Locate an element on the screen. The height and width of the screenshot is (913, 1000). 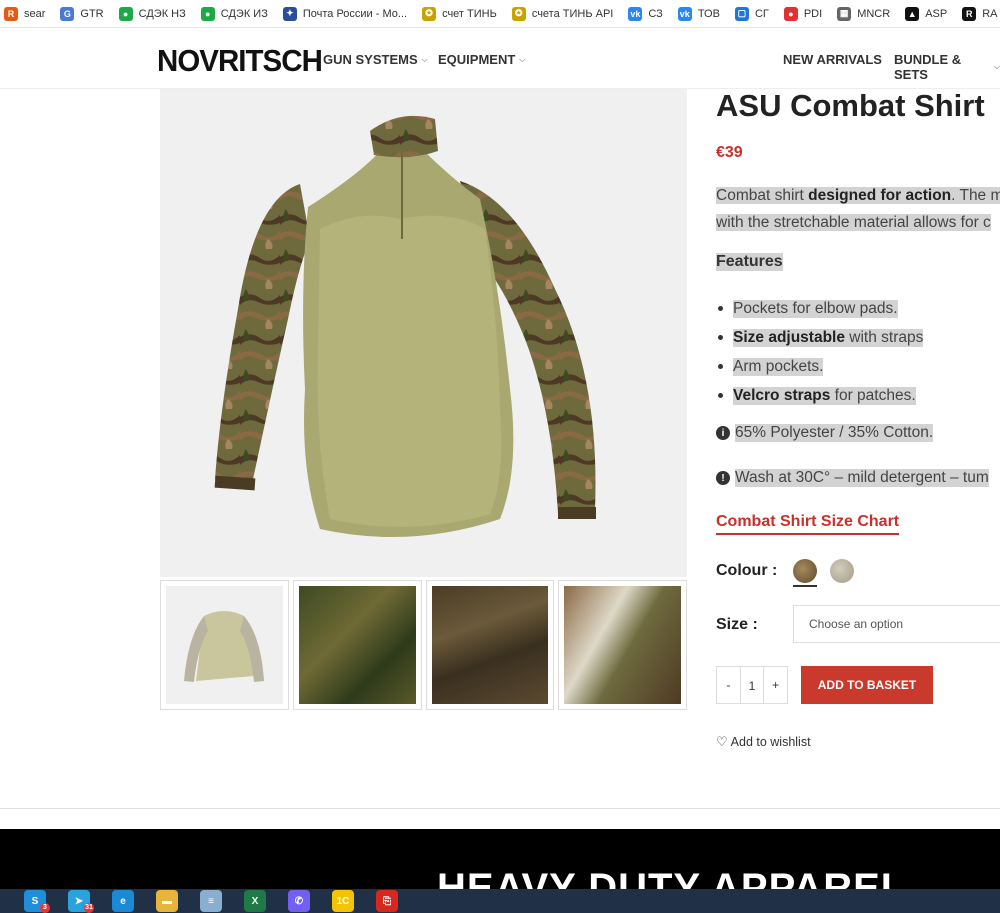
bookmark-item: ▦ MNCR is located at coordinates (863, 13).